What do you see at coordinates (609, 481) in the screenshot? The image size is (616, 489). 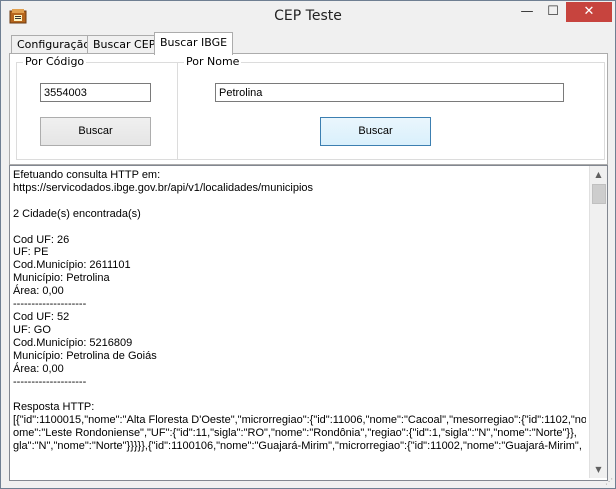 I see `resize-grip-icon: ⋰` at bounding box center [609, 481].